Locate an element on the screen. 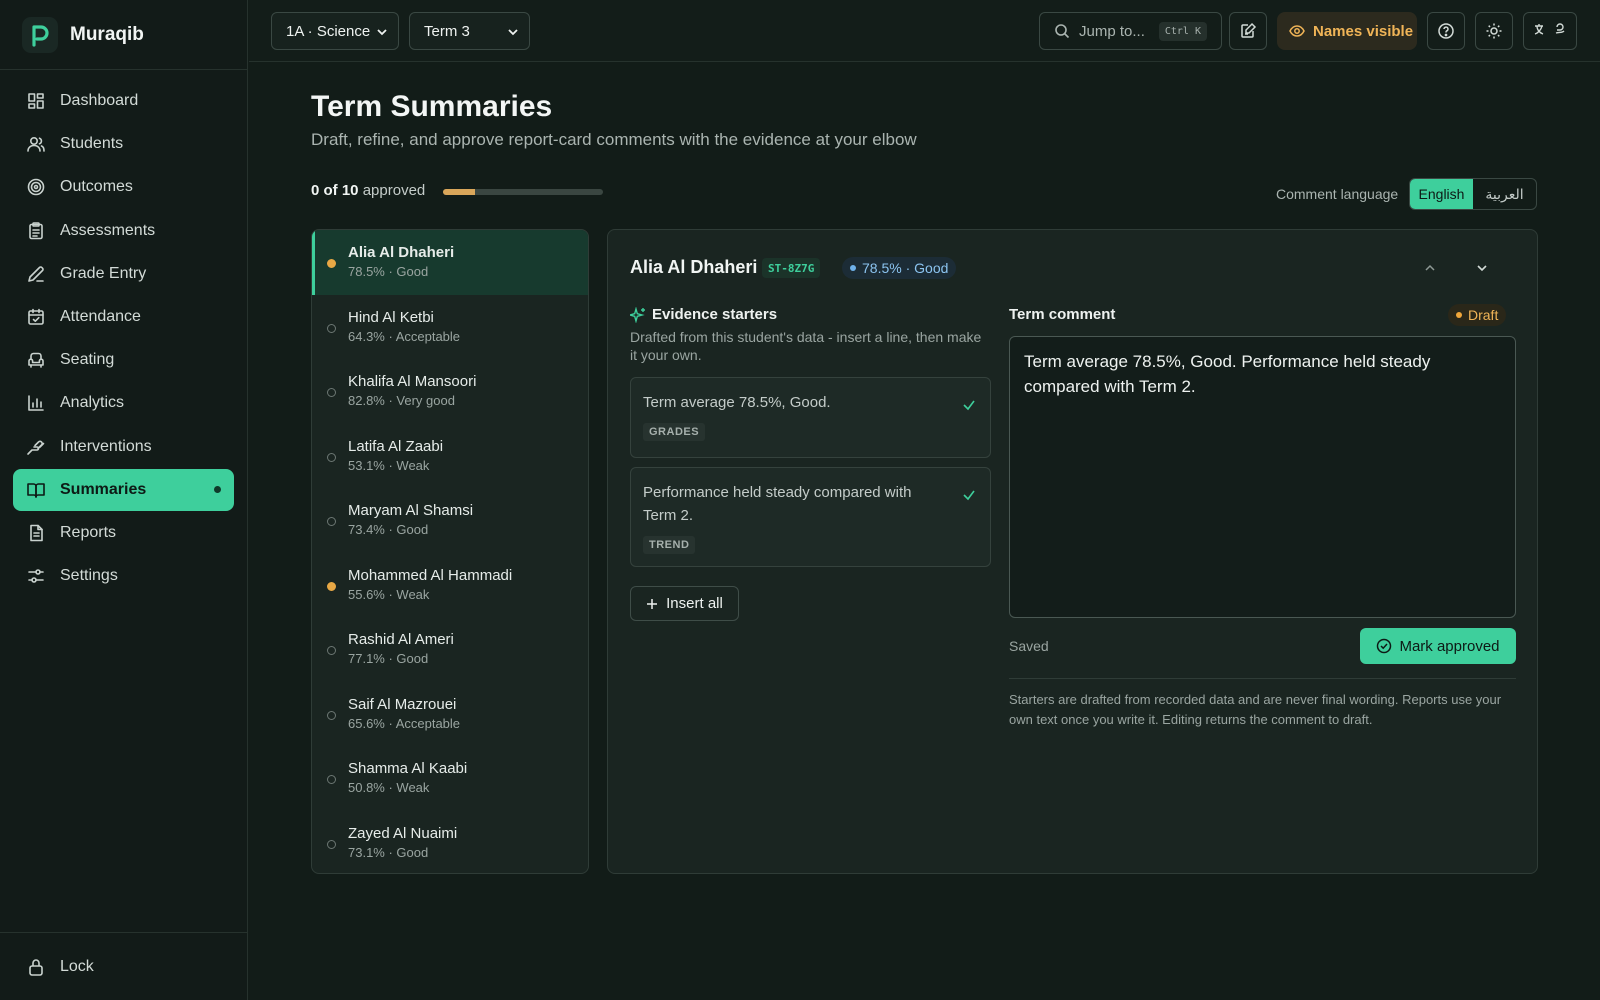 This screenshot has width=1600, height=1000. grade-badge: 78.5% · Good is located at coordinates (899, 268).